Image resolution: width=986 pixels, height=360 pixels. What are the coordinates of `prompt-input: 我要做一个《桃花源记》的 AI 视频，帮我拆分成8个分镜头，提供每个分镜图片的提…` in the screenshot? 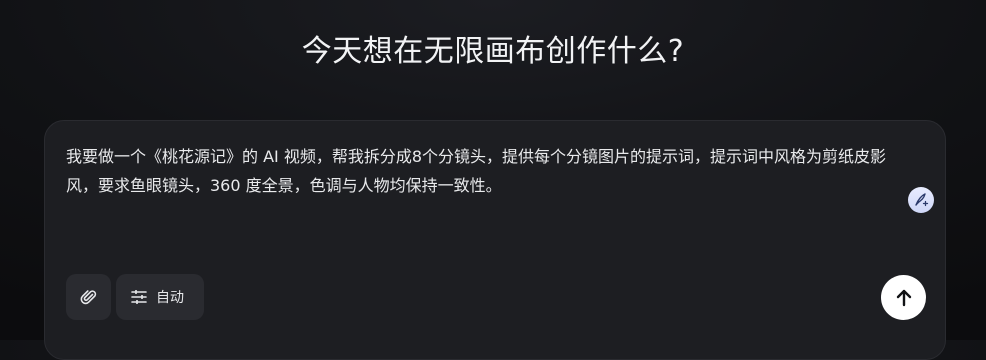 It's located at (491, 171).